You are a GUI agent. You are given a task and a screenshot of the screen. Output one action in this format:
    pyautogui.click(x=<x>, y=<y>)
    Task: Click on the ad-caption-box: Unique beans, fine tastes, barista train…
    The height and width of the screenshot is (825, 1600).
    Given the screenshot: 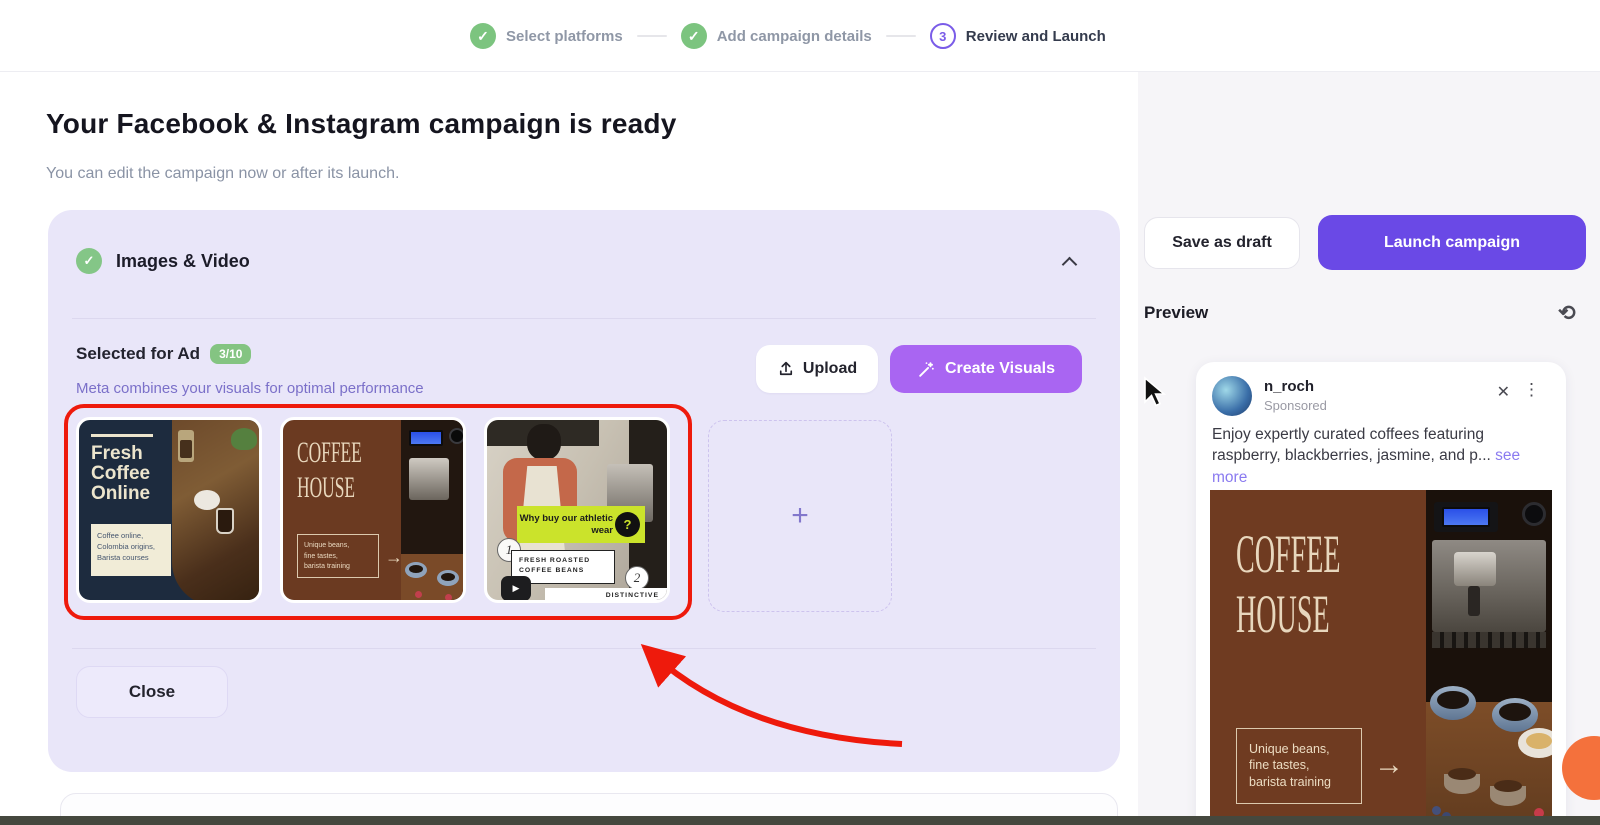 What is the action you would take?
    pyautogui.click(x=1299, y=766)
    